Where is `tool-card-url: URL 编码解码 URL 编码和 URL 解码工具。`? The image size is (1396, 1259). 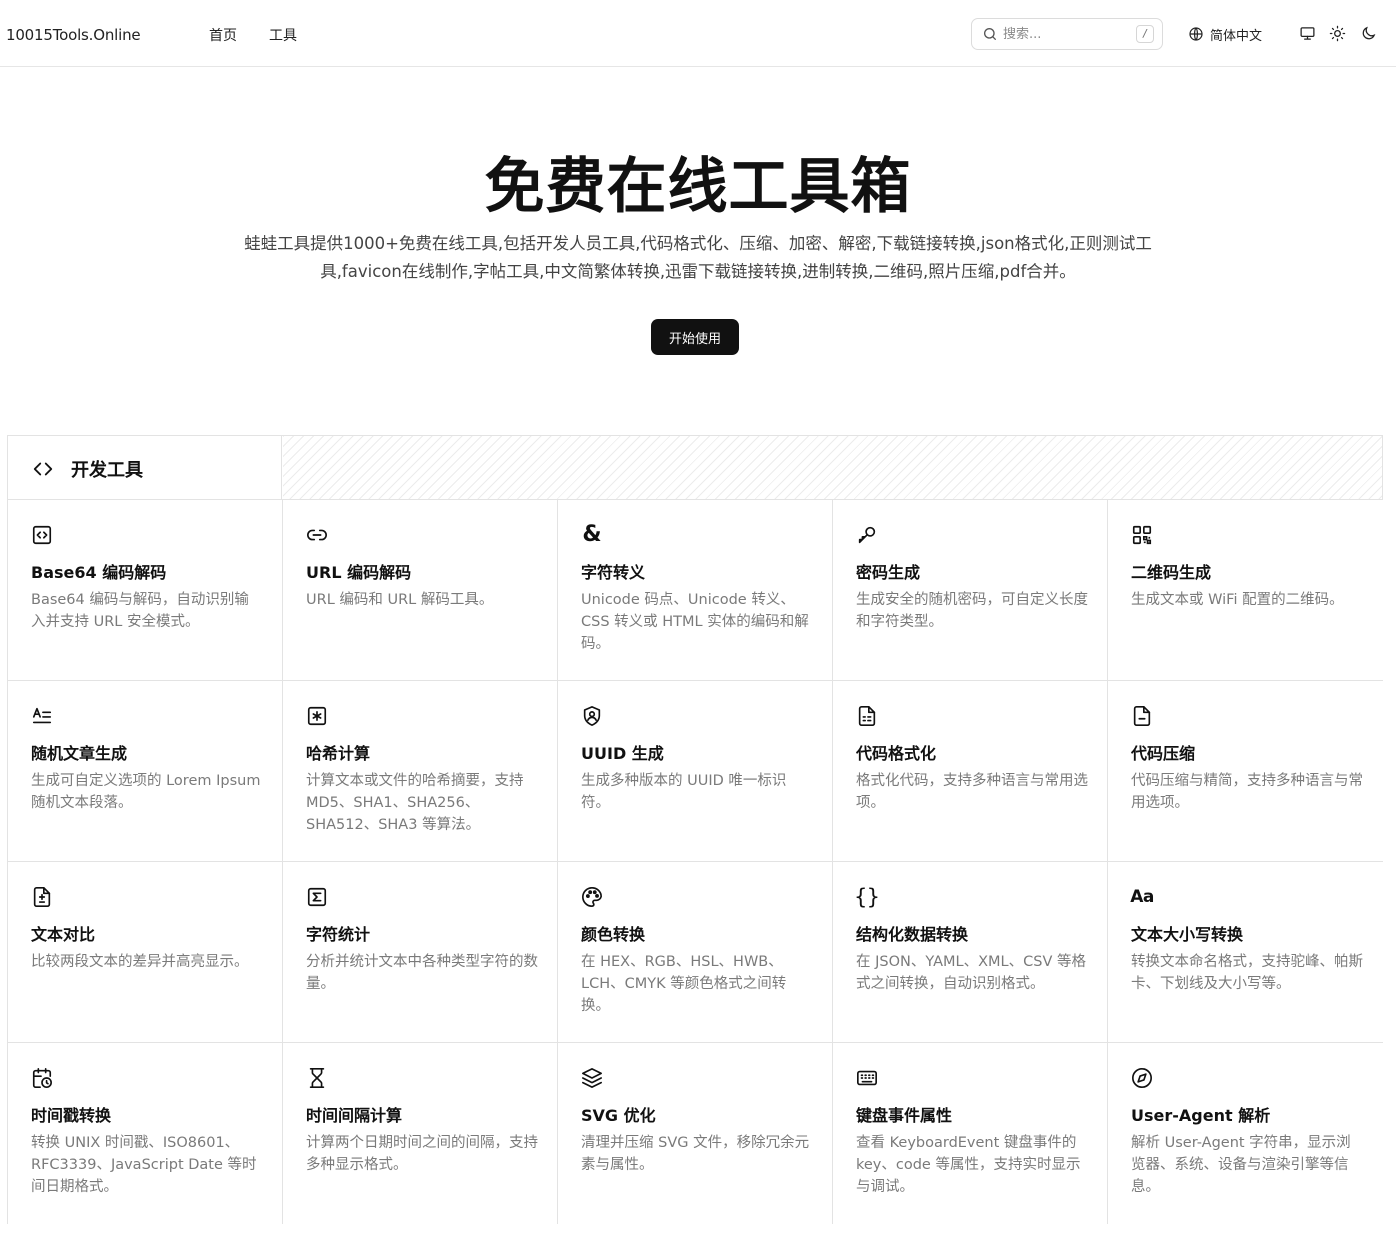
tool-card-url: URL 编码解码 URL 编码和 URL 解码工具。 is located at coordinates (420, 590).